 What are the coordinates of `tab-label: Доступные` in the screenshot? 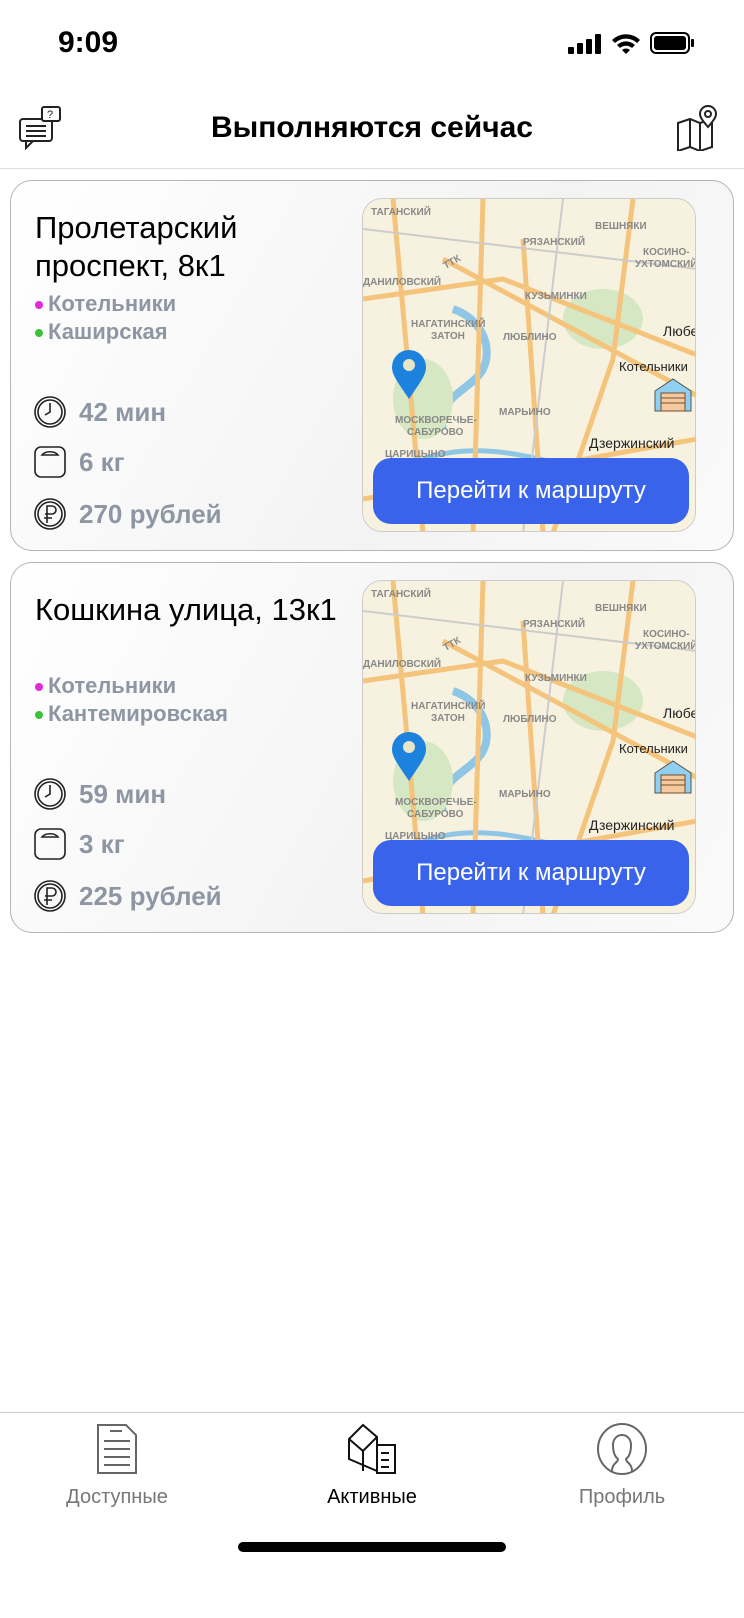 It's located at (117, 1497).